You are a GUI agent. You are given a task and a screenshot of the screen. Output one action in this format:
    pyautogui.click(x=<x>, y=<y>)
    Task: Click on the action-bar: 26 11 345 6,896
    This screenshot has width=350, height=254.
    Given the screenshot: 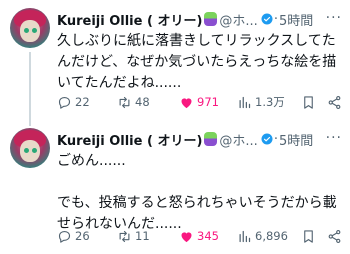 What is the action you would take?
    pyautogui.click(x=203, y=236)
    